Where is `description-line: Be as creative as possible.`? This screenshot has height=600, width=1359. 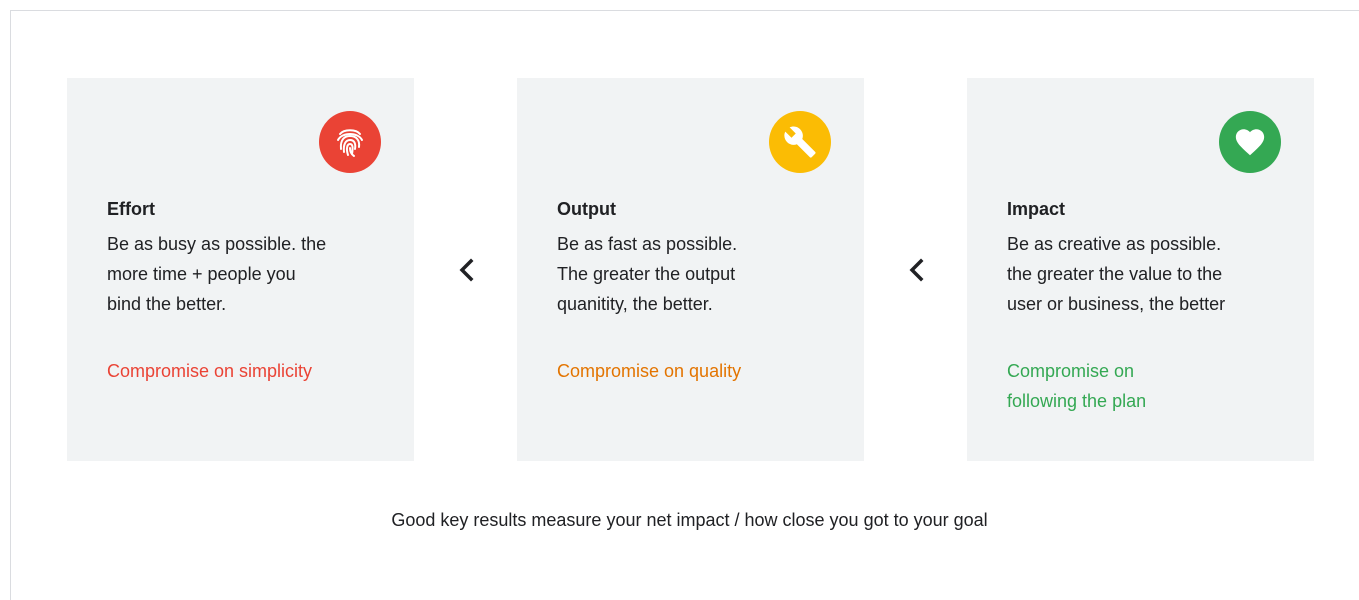
description-line: Be as creative as possible. is located at coordinates (1114, 244).